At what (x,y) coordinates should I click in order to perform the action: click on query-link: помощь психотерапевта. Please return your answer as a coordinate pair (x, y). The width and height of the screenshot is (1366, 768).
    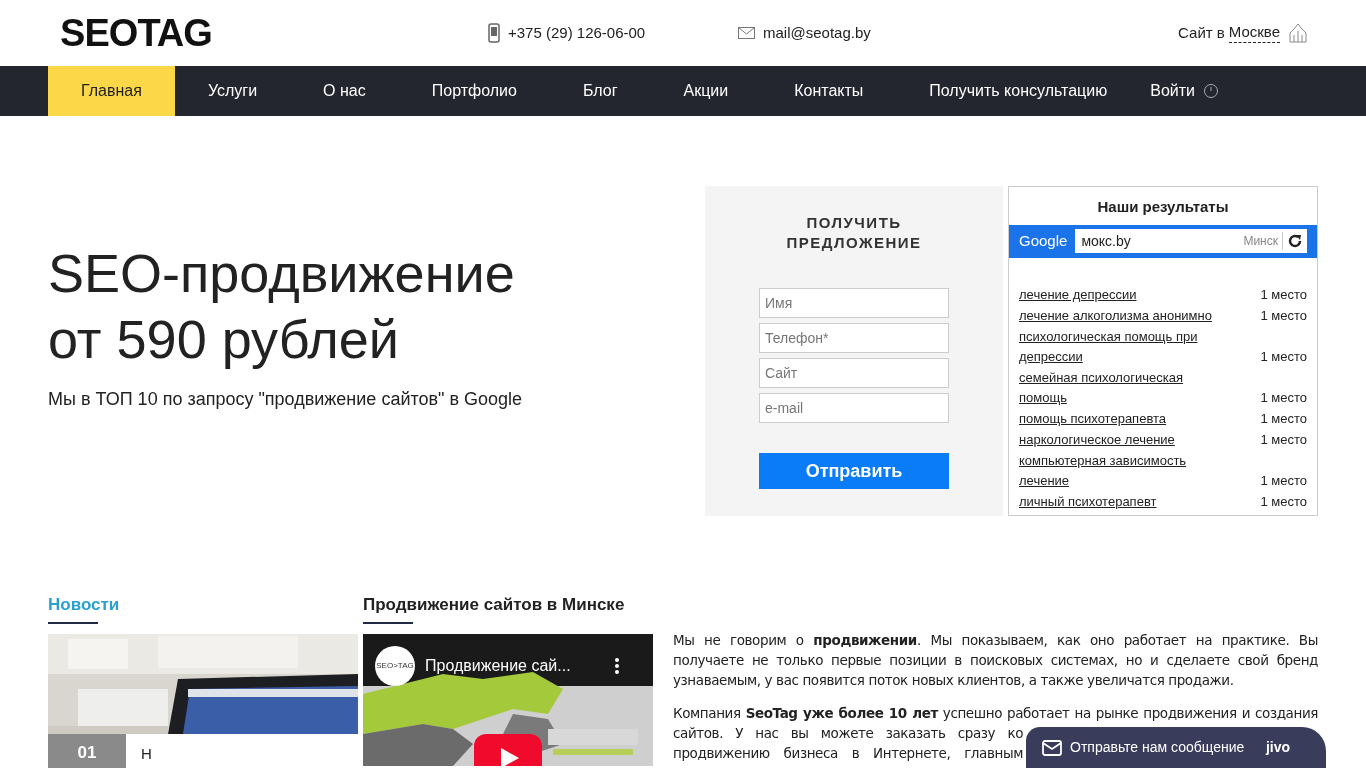
    Looking at the image, I should click on (1121, 418).